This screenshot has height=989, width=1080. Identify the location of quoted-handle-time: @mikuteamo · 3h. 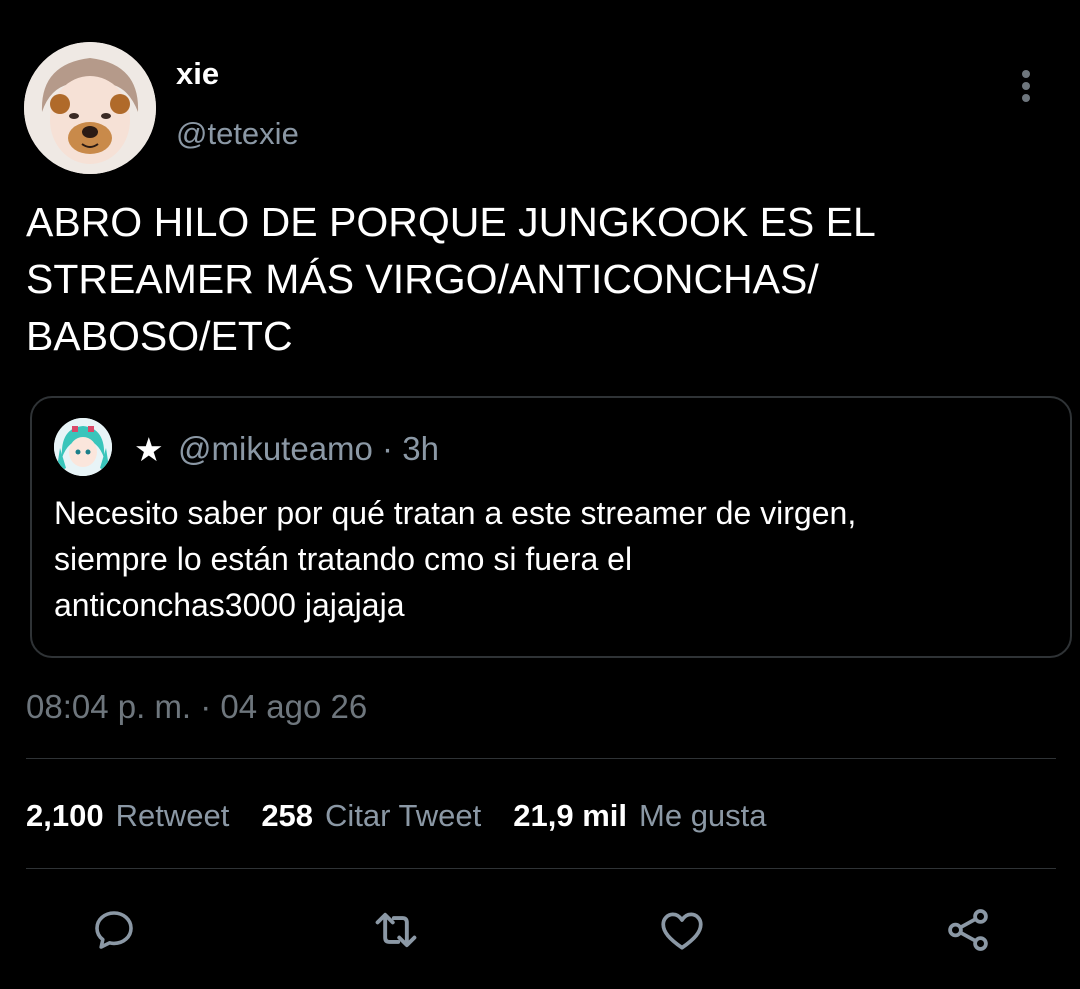
(308, 448).